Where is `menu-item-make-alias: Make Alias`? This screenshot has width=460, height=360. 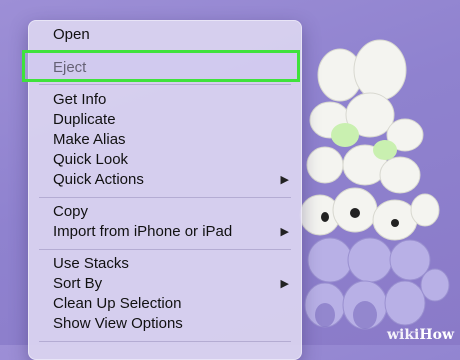
menu-item-make-alias: Make Alias is located at coordinates (165, 140).